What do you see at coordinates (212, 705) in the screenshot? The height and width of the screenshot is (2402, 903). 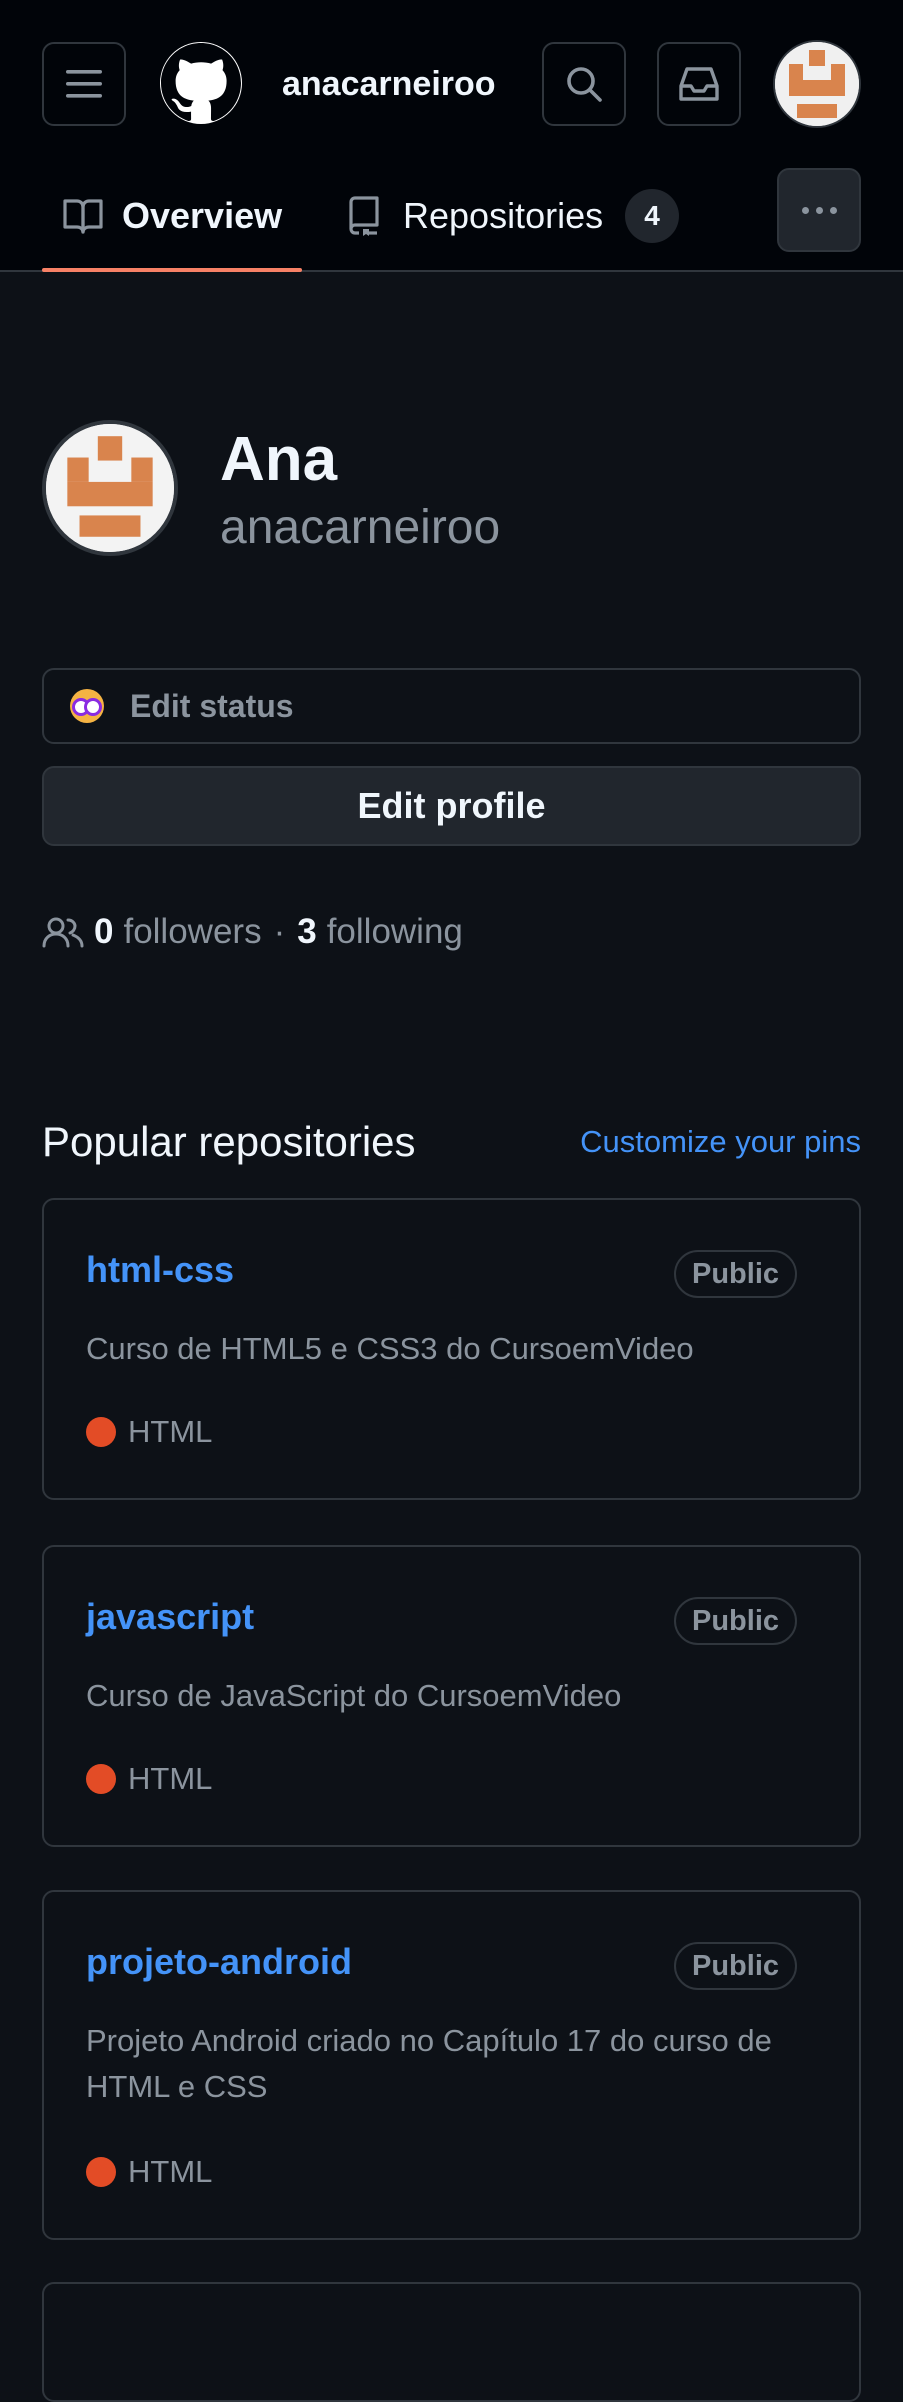 I see `edit-status-label: Edit status` at bounding box center [212, 705].